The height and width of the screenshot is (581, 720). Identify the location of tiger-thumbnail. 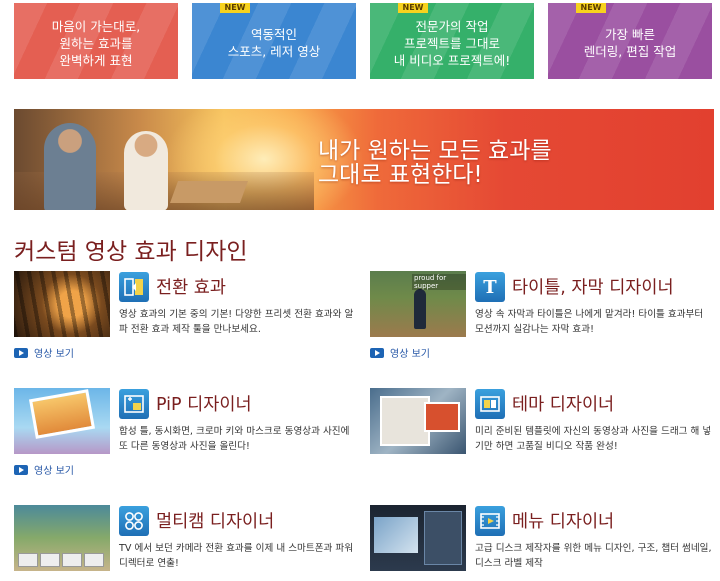
(62, 304).